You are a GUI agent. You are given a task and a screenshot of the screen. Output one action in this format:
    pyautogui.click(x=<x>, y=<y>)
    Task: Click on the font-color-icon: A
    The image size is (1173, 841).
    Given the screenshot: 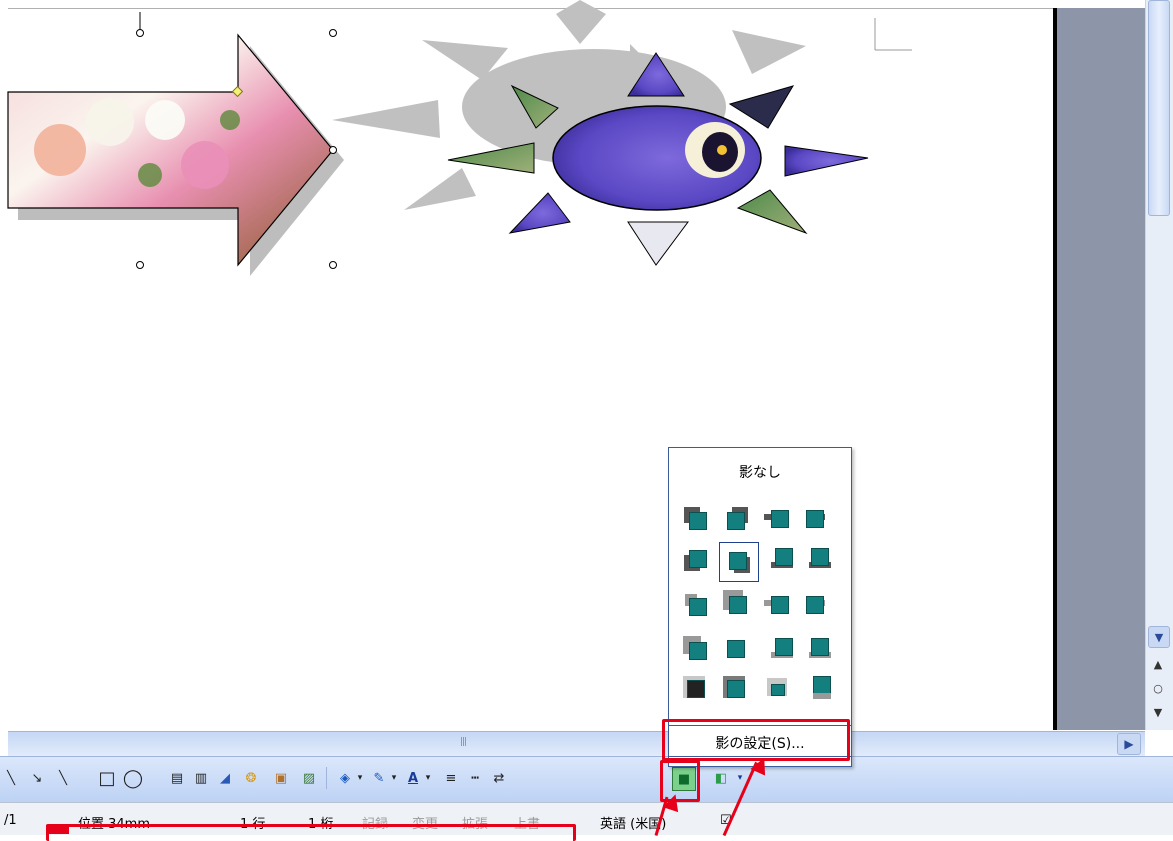 What is the action you would take?
    pyautogui.click(x=413, y=778)
    